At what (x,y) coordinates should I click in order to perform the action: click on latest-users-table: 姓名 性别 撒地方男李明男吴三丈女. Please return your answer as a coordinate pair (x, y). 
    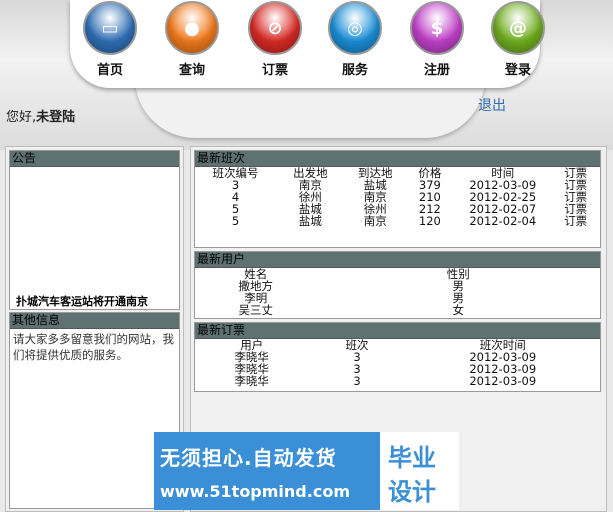
    Looking at the image, I should click on (397, 292).